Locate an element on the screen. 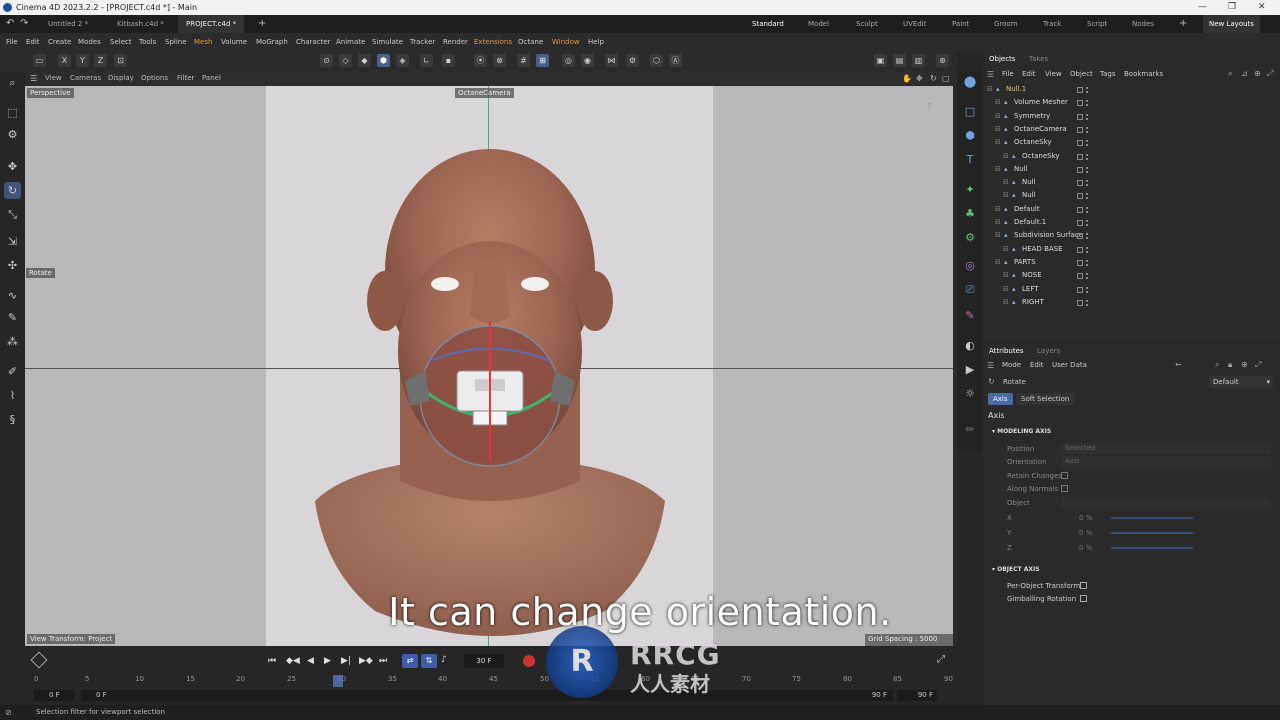 The image size is (1280, 720). new-tab-button: + is located at coordinates (262, 24).